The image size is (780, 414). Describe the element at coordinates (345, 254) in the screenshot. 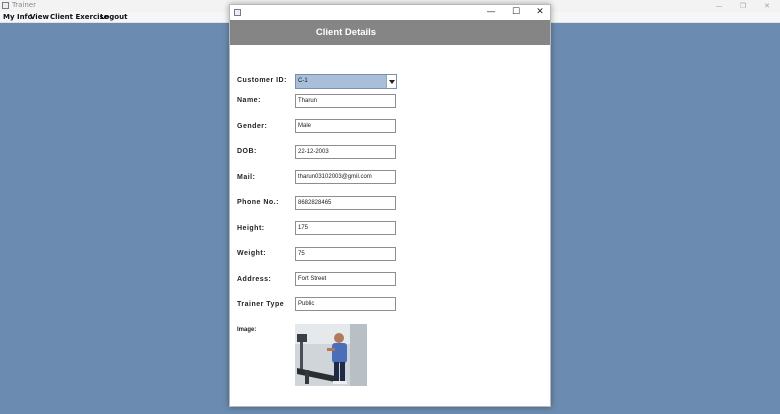

I see `weight-field: 75` at that location.